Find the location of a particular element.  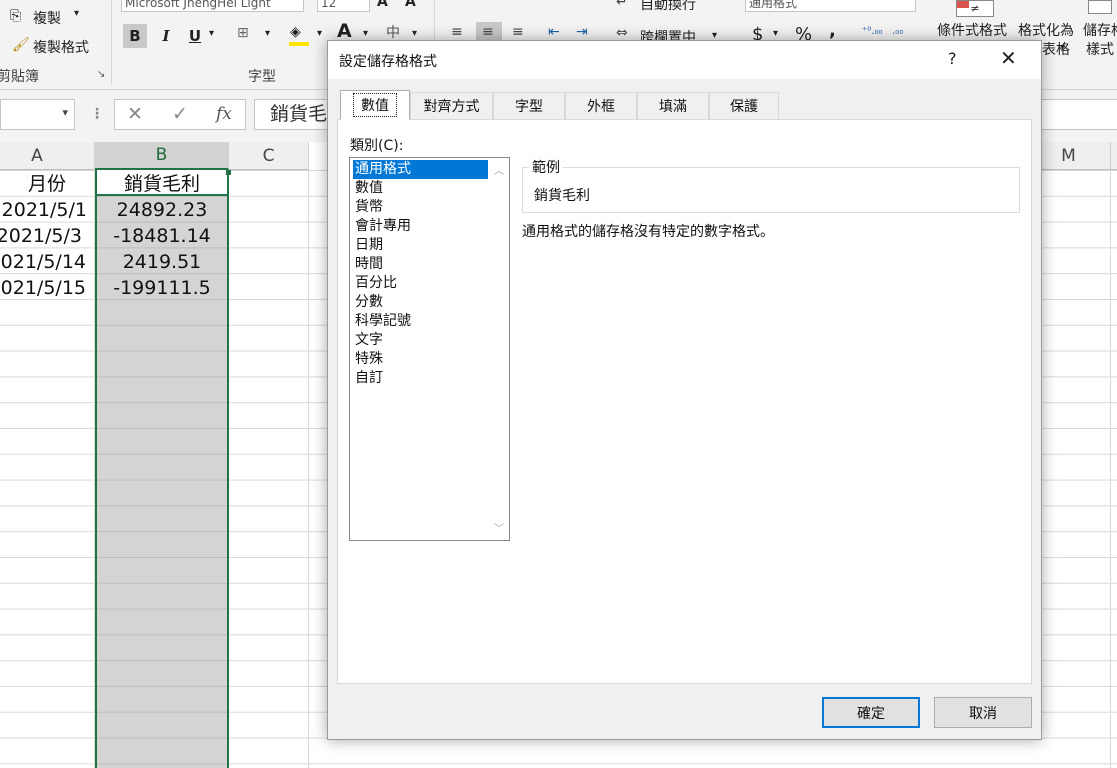

clipboard-group-label: 剪貼簿 is located at coordinates (19, 77).